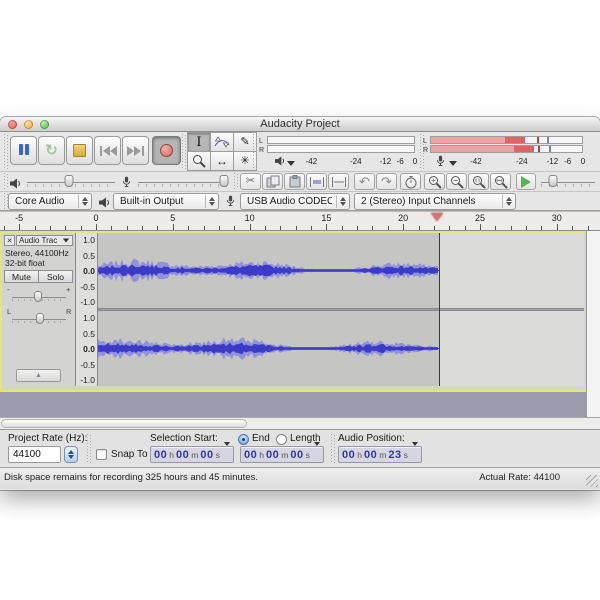  What do you see at coordinates (341, 270) in the screenshot?
I see `left-channel` at bounding box center [341, 270].